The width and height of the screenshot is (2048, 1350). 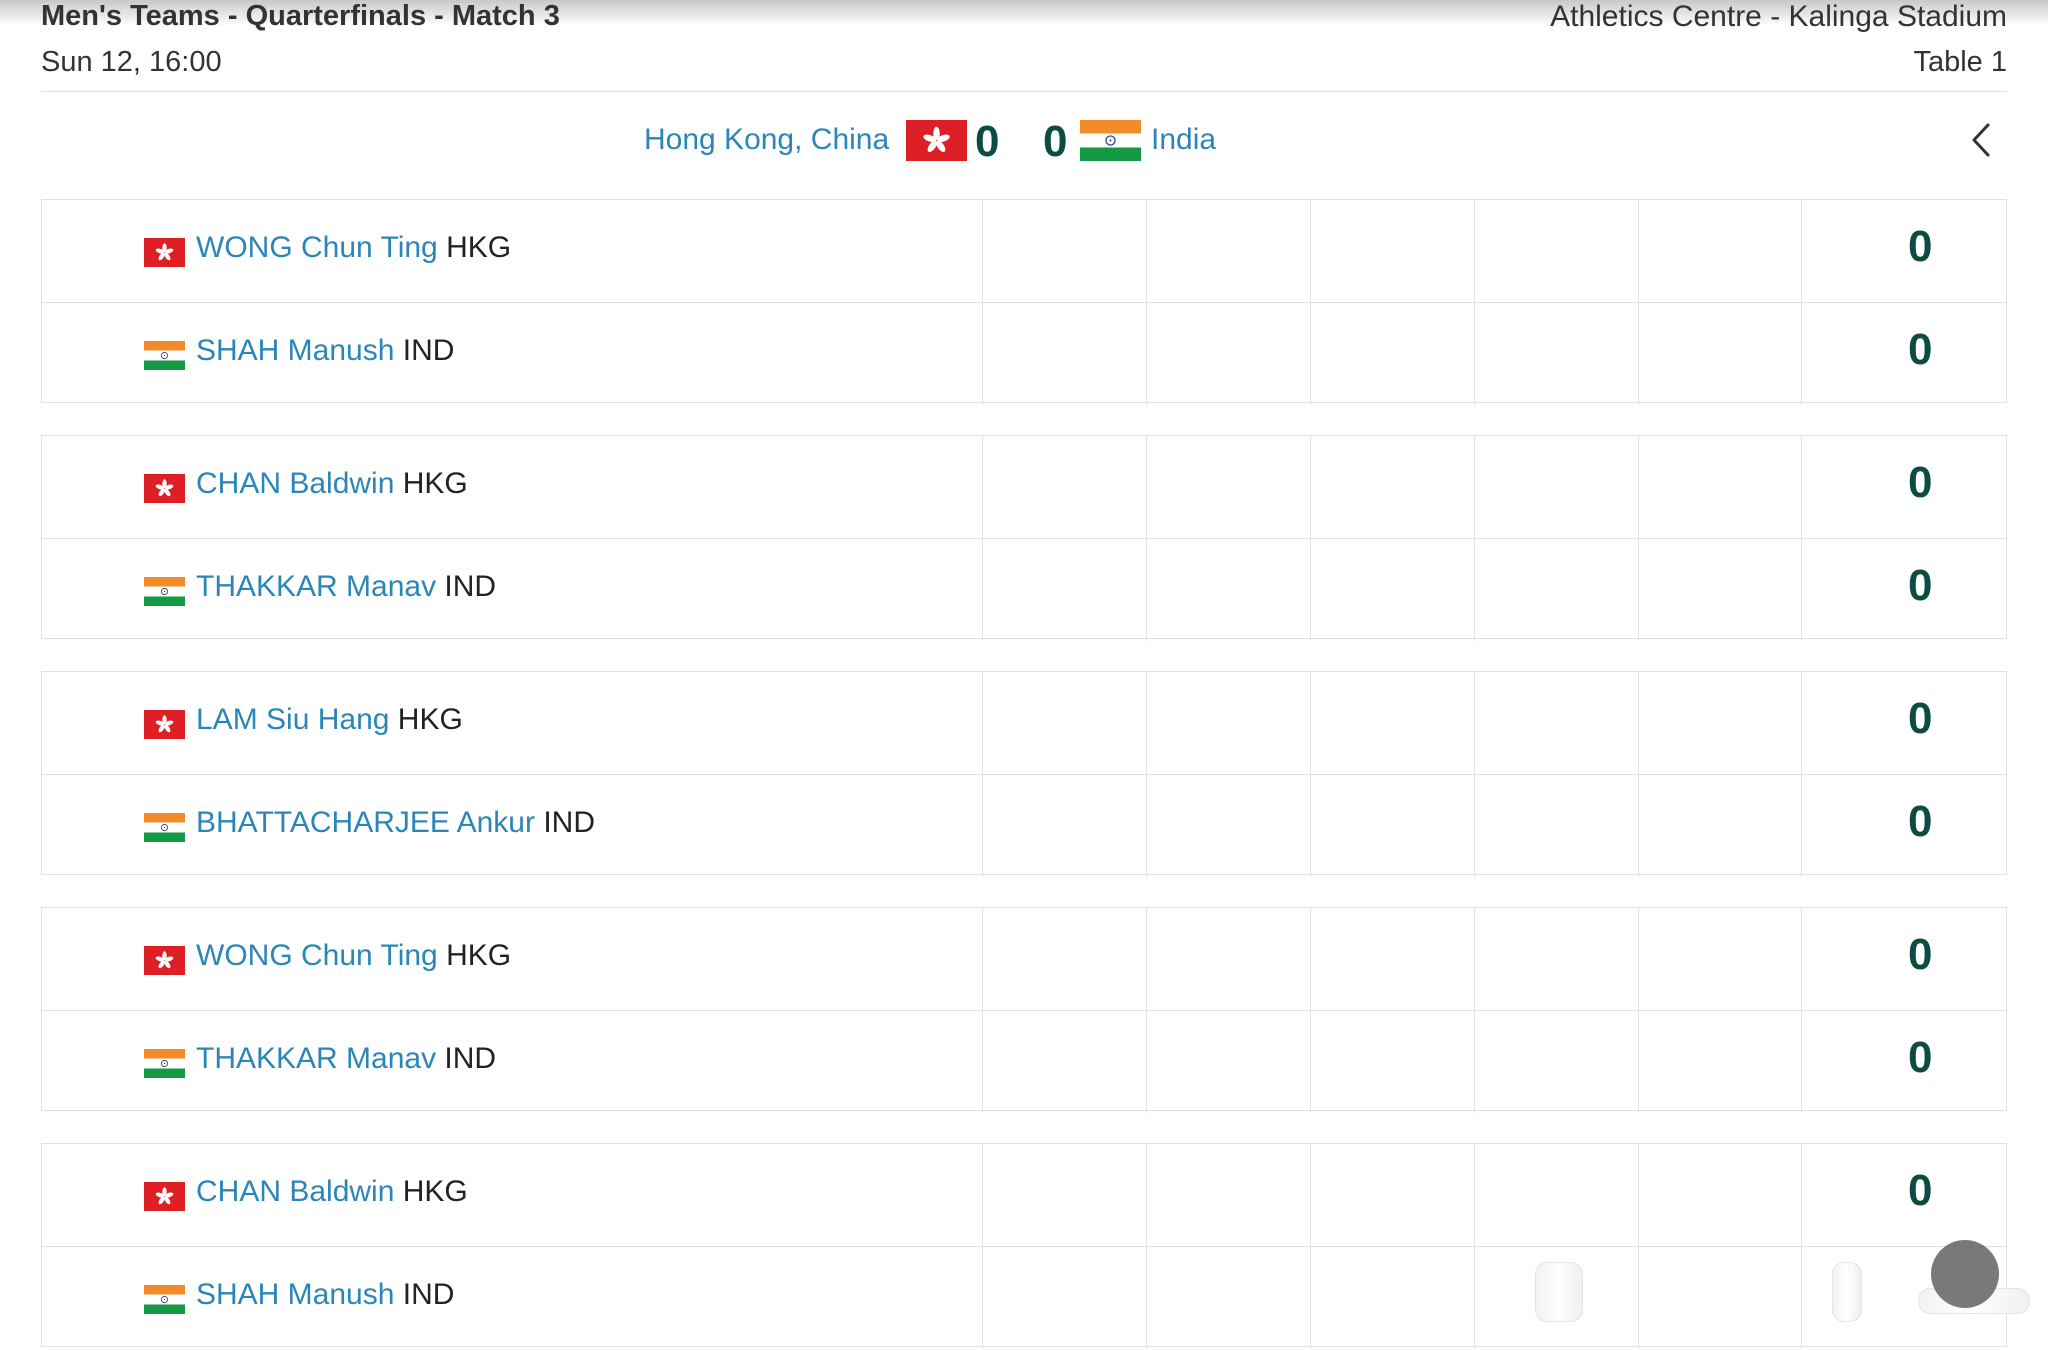 I want to click on overlay-artifact, so click(x=1559, y=1292).